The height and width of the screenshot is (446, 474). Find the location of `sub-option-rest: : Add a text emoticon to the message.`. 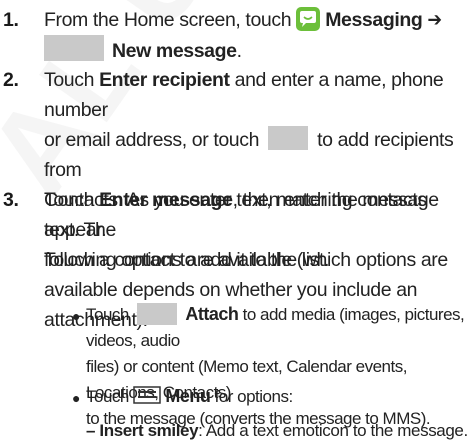

sub-option-rest: : Add a text emoticon to the message. is located at coordinates (333, 430).